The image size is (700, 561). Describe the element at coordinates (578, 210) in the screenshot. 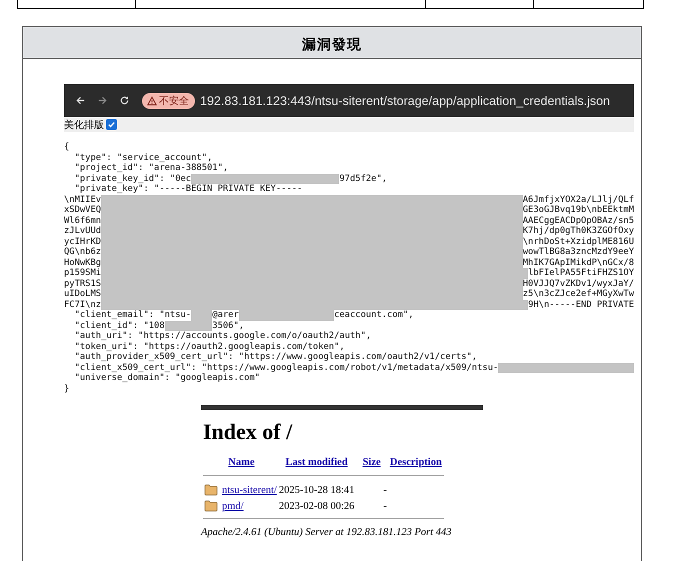

I see `code-text: GE3oGJBvq19b\nbEEktmM` at that location.